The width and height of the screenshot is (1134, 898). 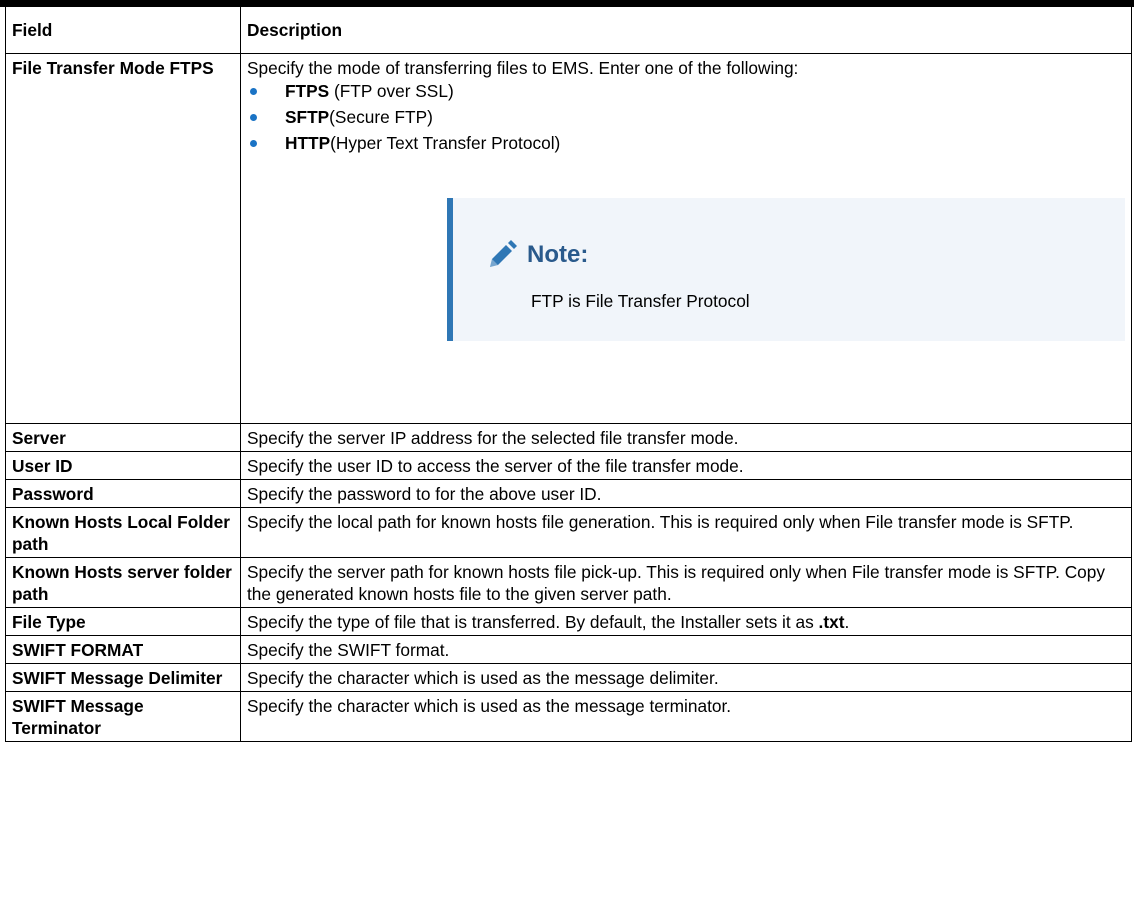 What do you see at coordinates (123, 493) in the screenshot?
I see `field-name: Password` at bounding box center [123, 493].